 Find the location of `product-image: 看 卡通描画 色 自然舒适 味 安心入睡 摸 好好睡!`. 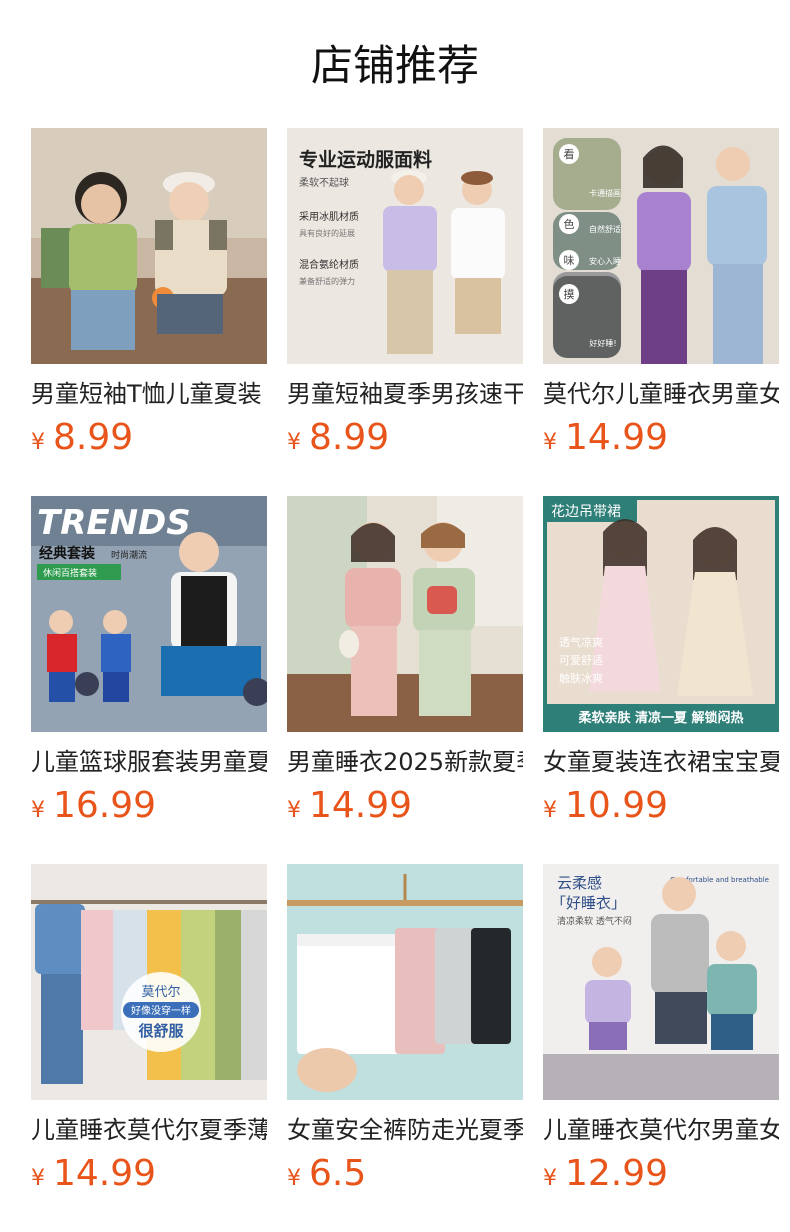

product-image: 看 卡通描画 色 自然舒适 味 安心入睡 摸 好好睡! is located at coordinates (661, 246).